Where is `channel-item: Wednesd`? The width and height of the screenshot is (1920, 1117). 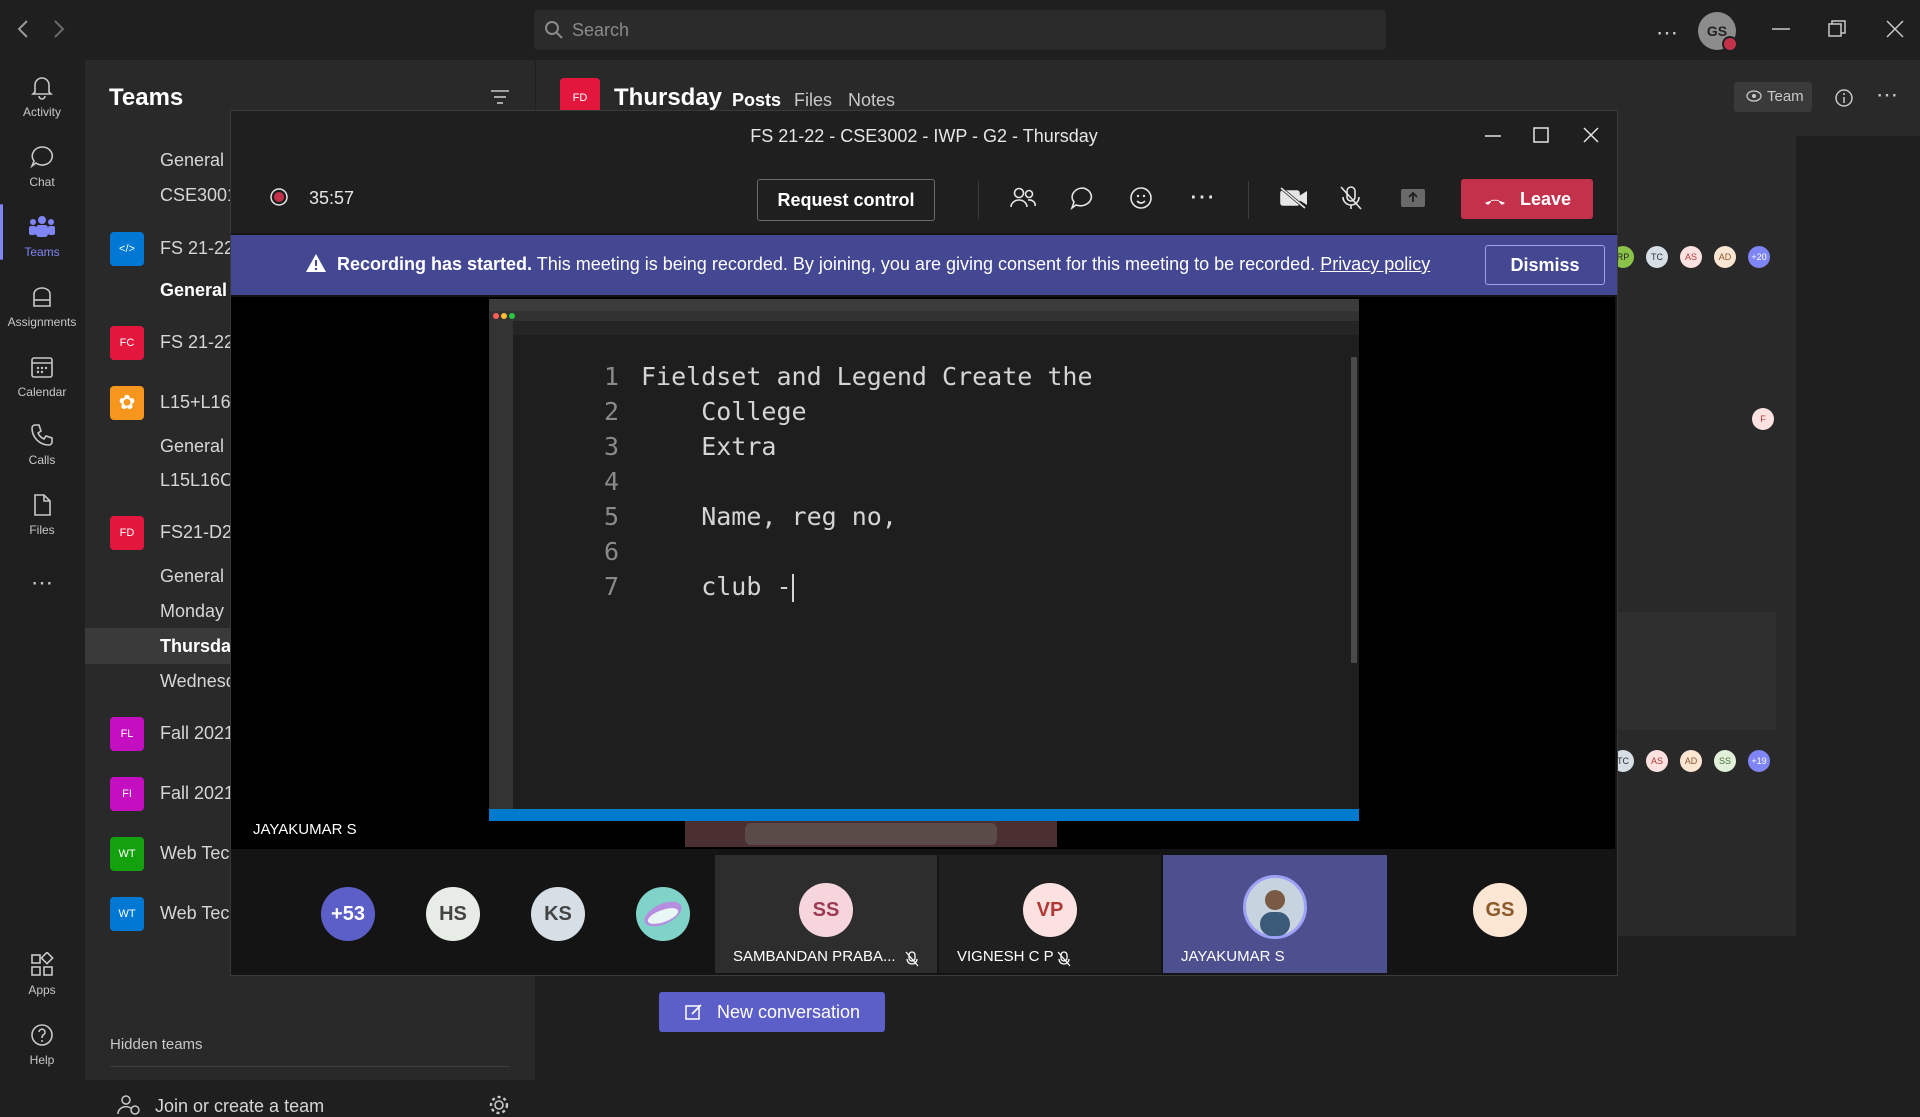 channel-item: Wednesd is located at coordinates (198, 681).